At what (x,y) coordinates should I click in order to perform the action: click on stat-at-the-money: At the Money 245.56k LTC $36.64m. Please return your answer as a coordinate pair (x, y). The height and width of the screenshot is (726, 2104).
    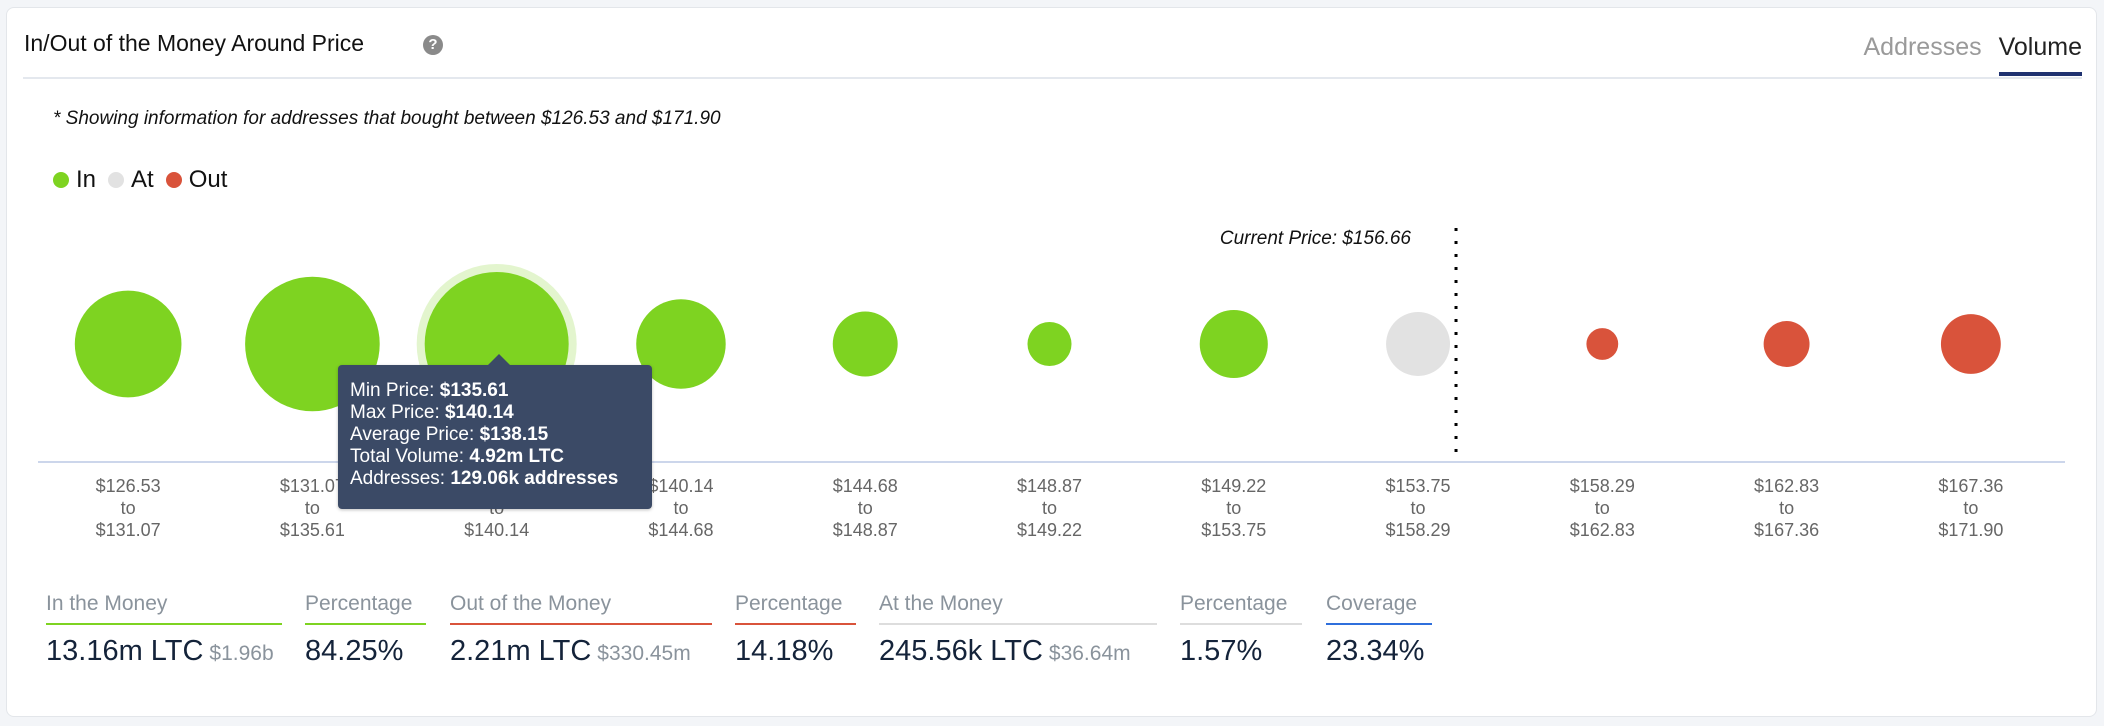
    Looking at the image, I should click on (1018, 630).